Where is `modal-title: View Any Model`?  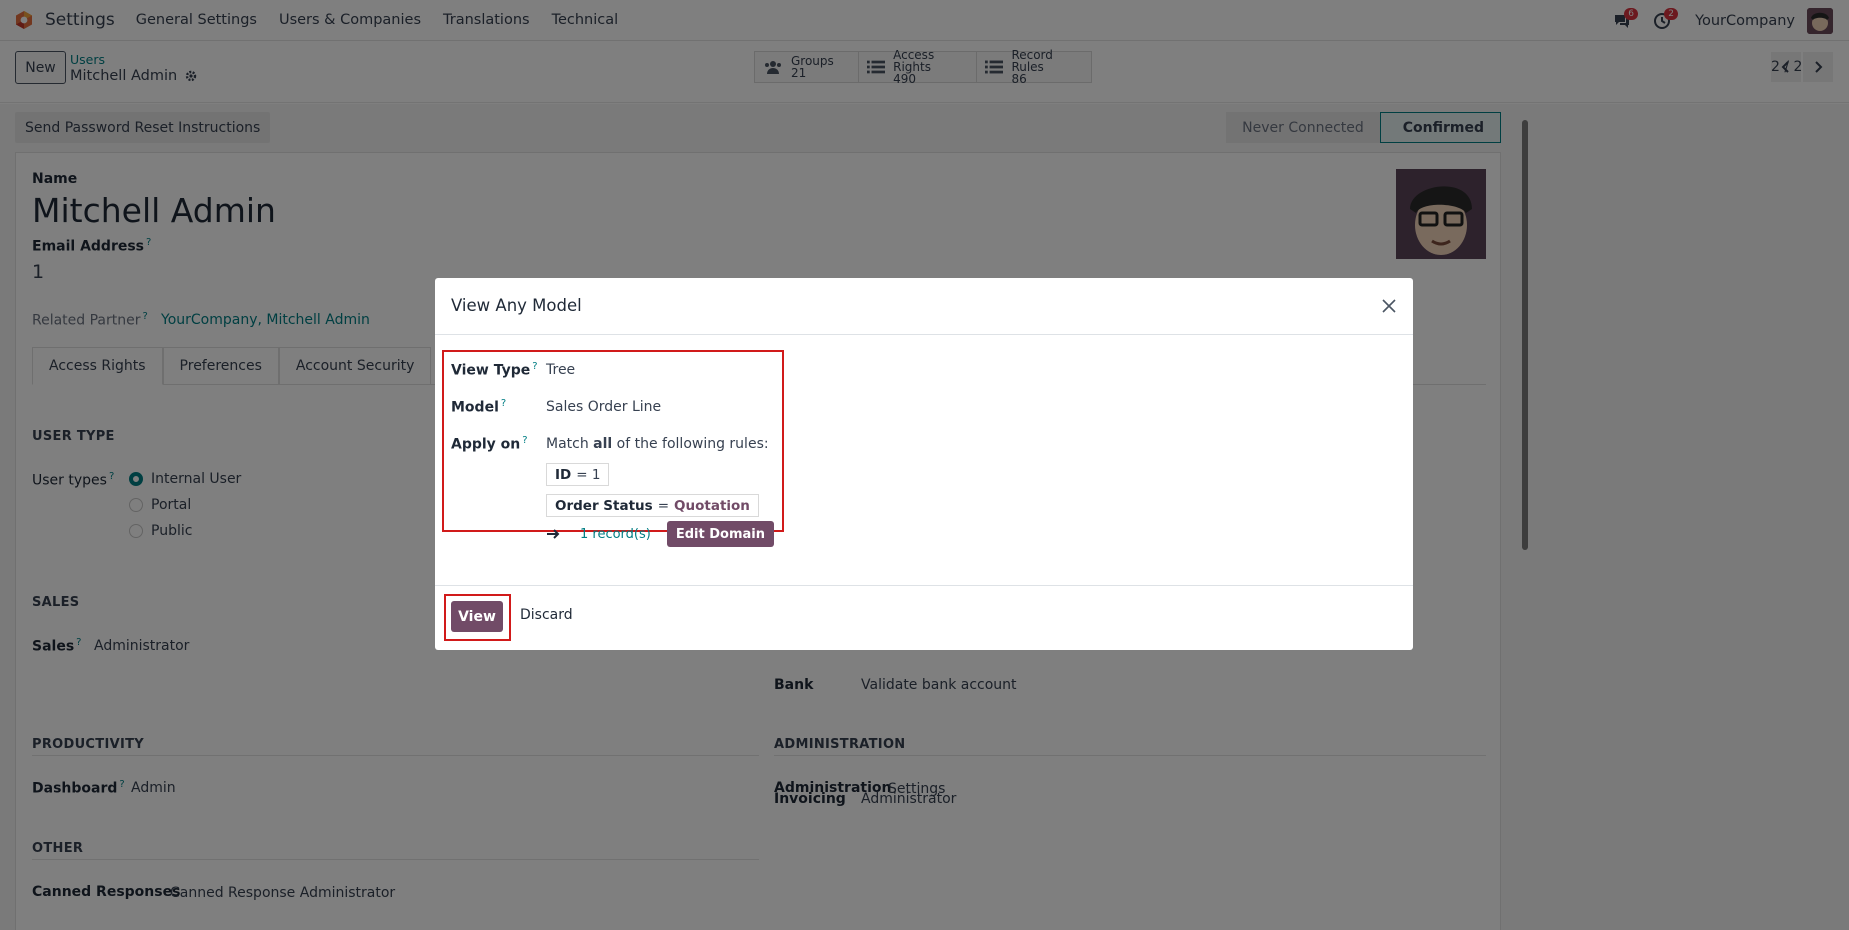 modal-title: View Any Model is located at coordinates (516, 305).